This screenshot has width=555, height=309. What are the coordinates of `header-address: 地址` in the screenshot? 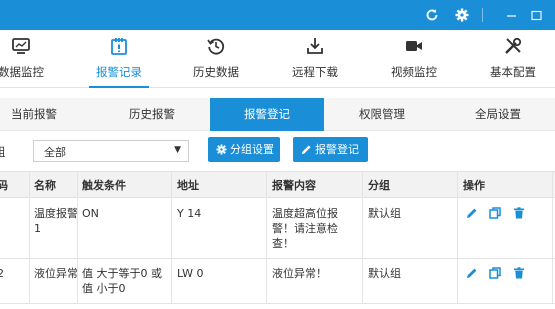 It's located at (188, 185).